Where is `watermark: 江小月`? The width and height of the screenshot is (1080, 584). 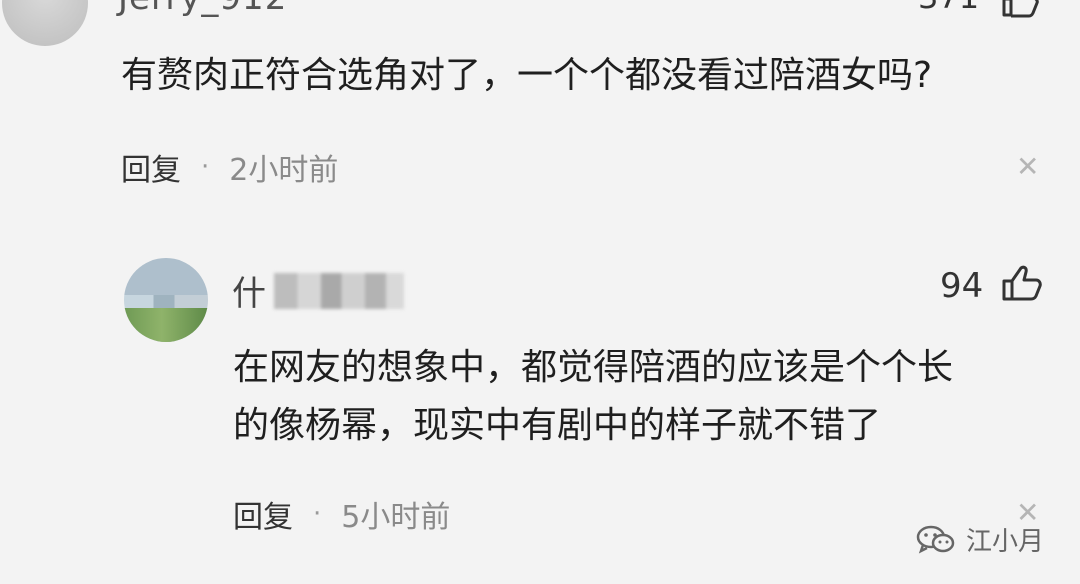 watermark: 江小月 is located at coordinates (980, 539).